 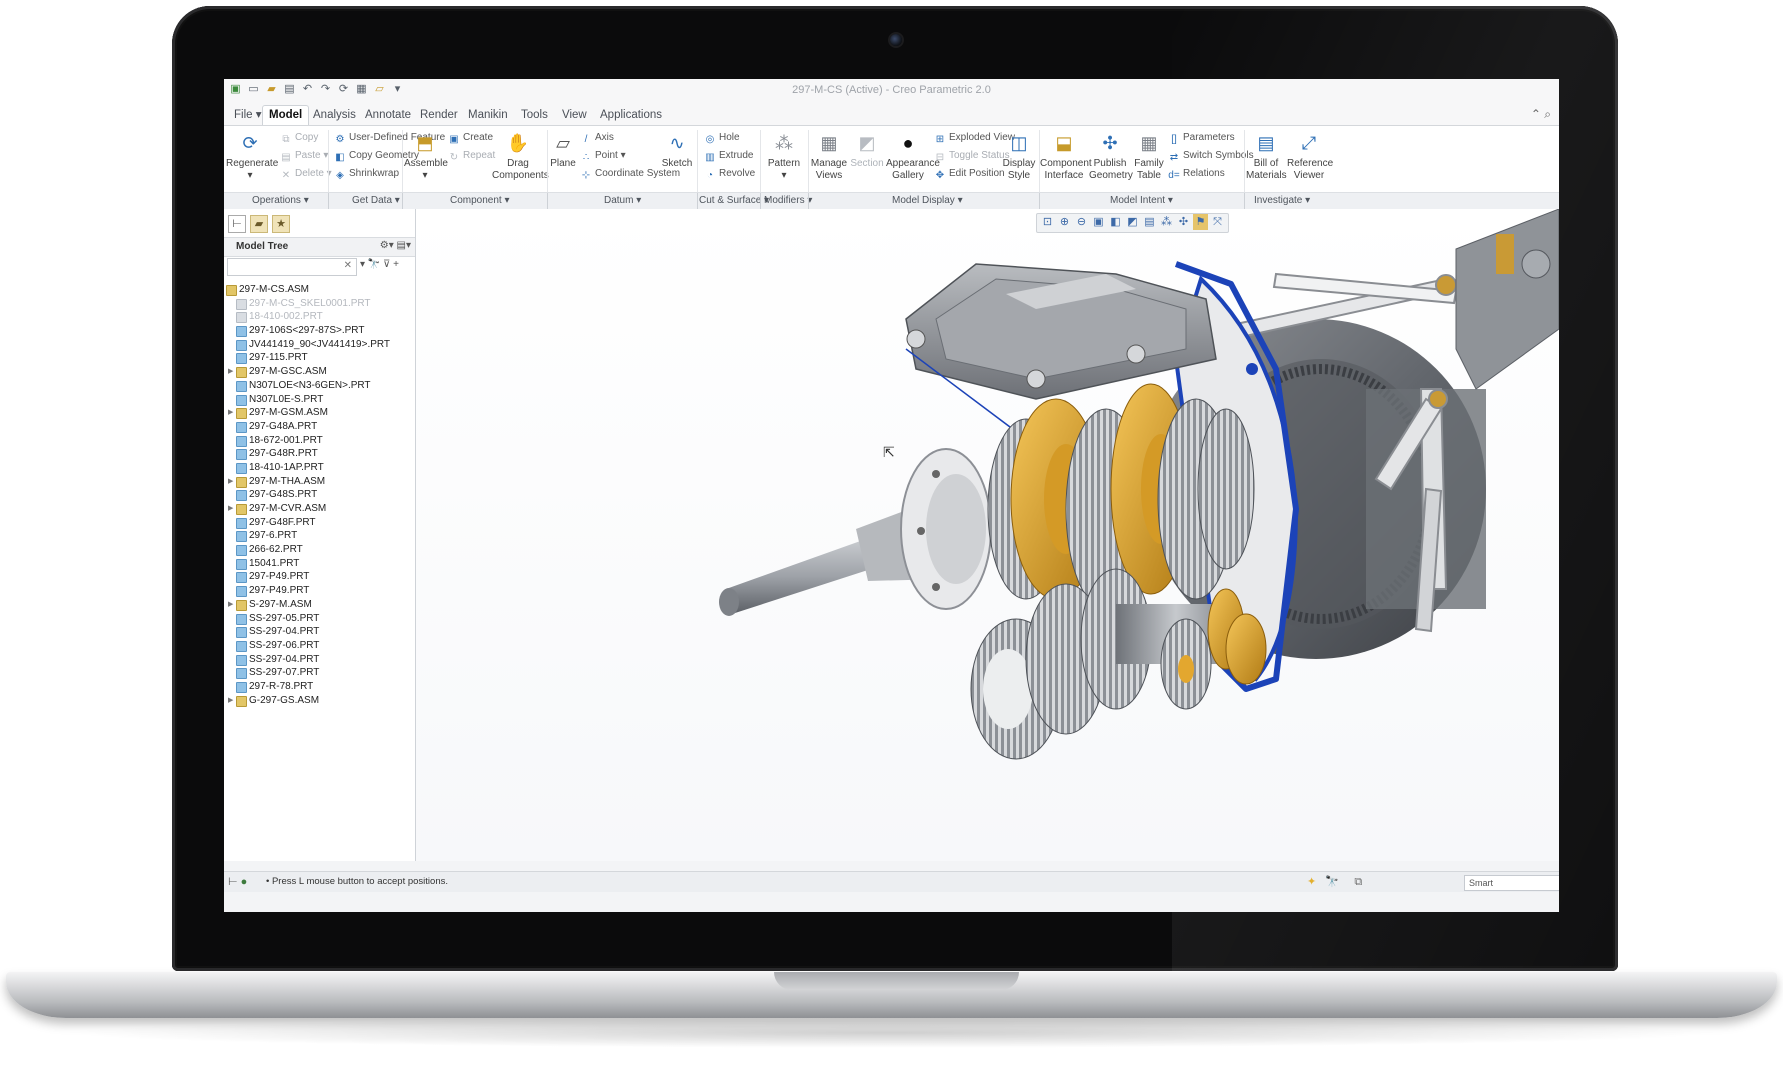 What do you see at coordinates (927, 200) in the screenshot?
I see `group-model-display: Model Display ▾` at bounding box center [927, 200].